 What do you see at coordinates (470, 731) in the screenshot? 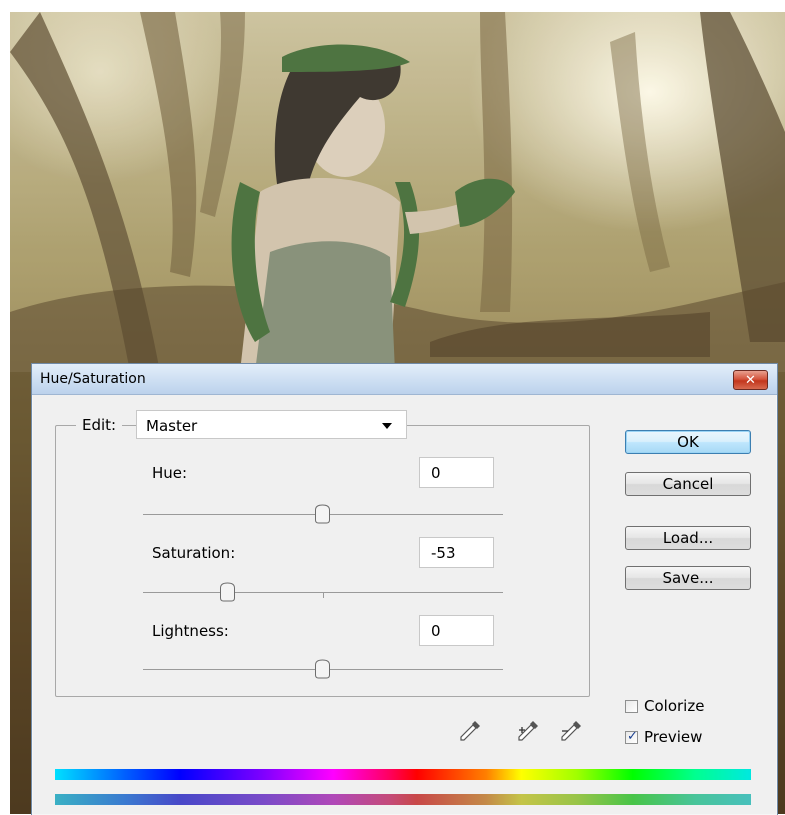
I see `eyedropper-icon` at bounding box center [470, 731].